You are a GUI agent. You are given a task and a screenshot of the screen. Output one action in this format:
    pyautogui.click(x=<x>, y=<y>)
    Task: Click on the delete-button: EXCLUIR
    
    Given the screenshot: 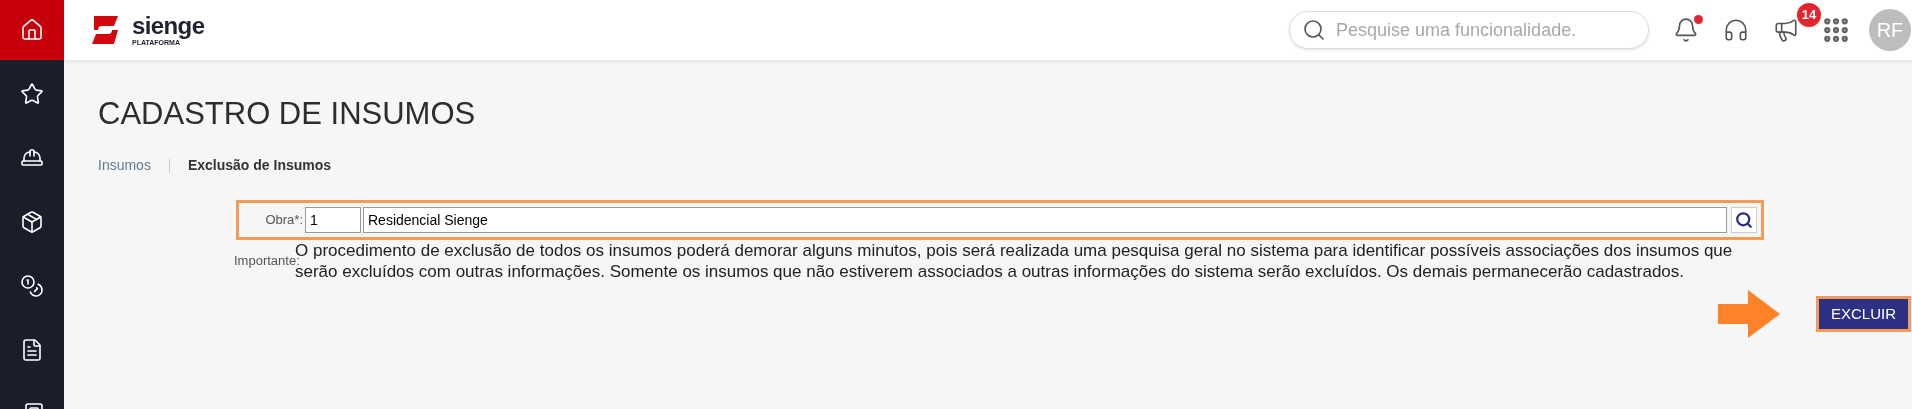 What is the action you would take?
    pyautogui.click(x=1863, y=314)
    